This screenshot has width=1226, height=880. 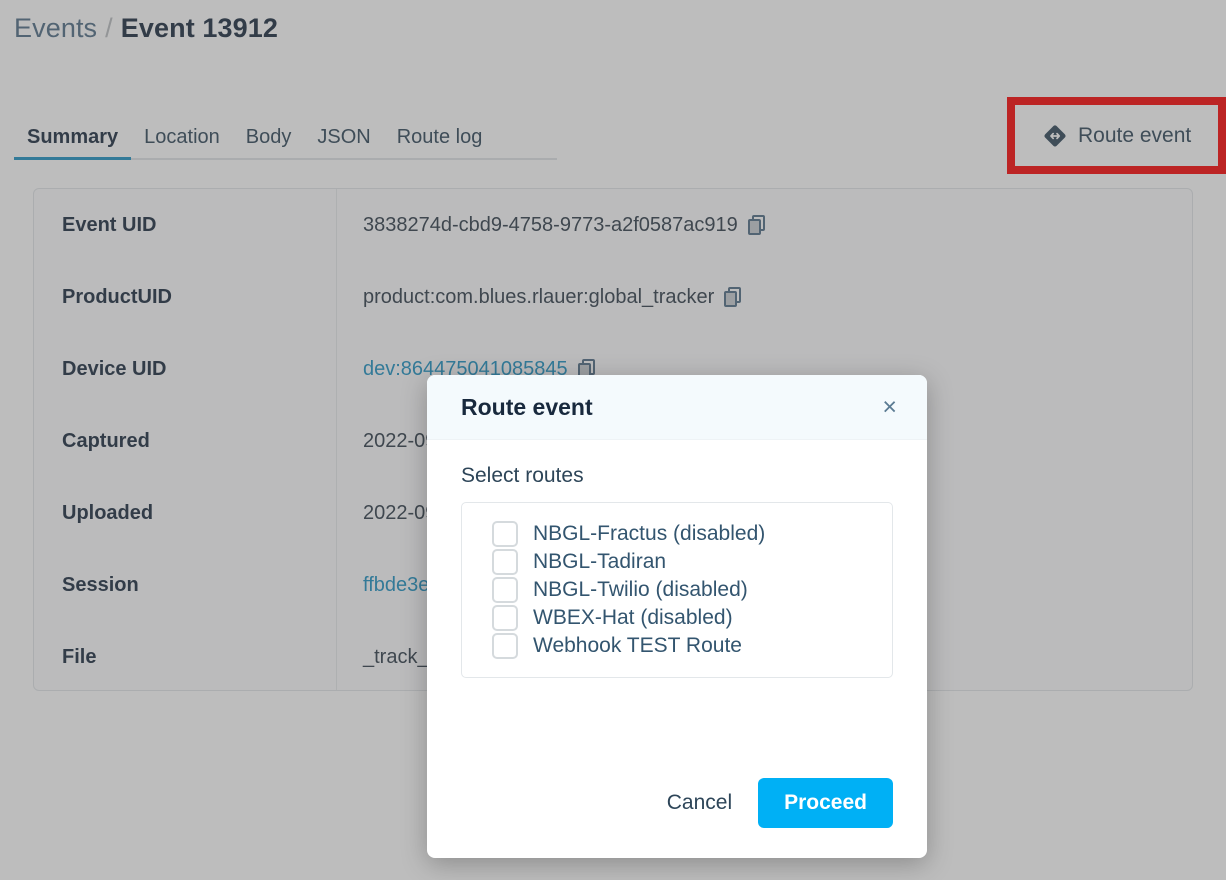 I want to click on list-item: NBGL-Twilio (disabled), so click(x=677, y=590).